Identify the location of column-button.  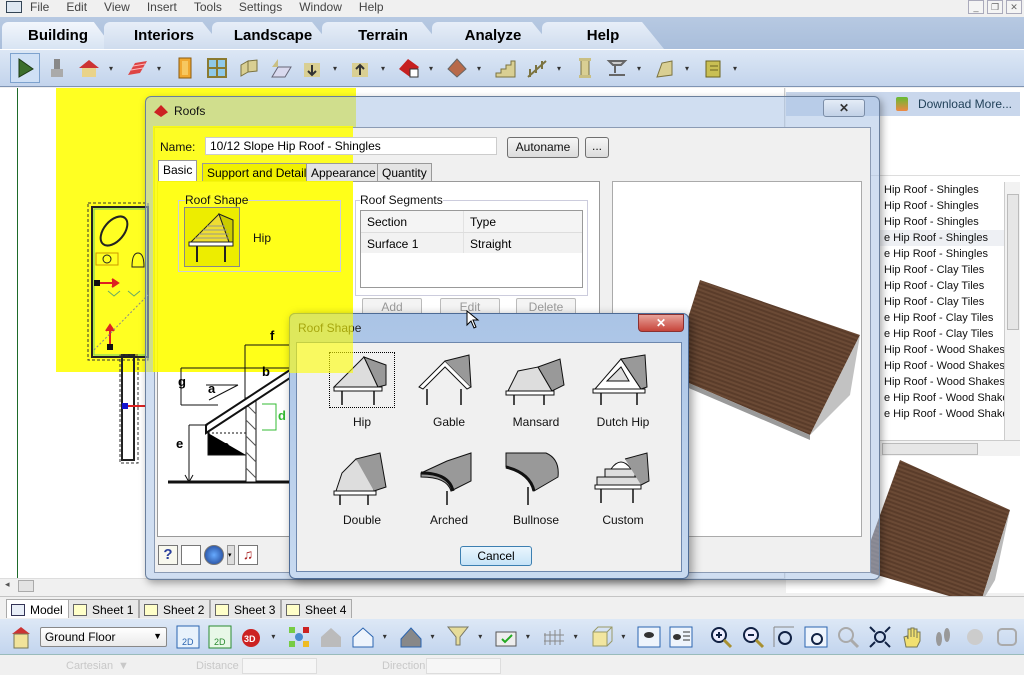
(585, 68).